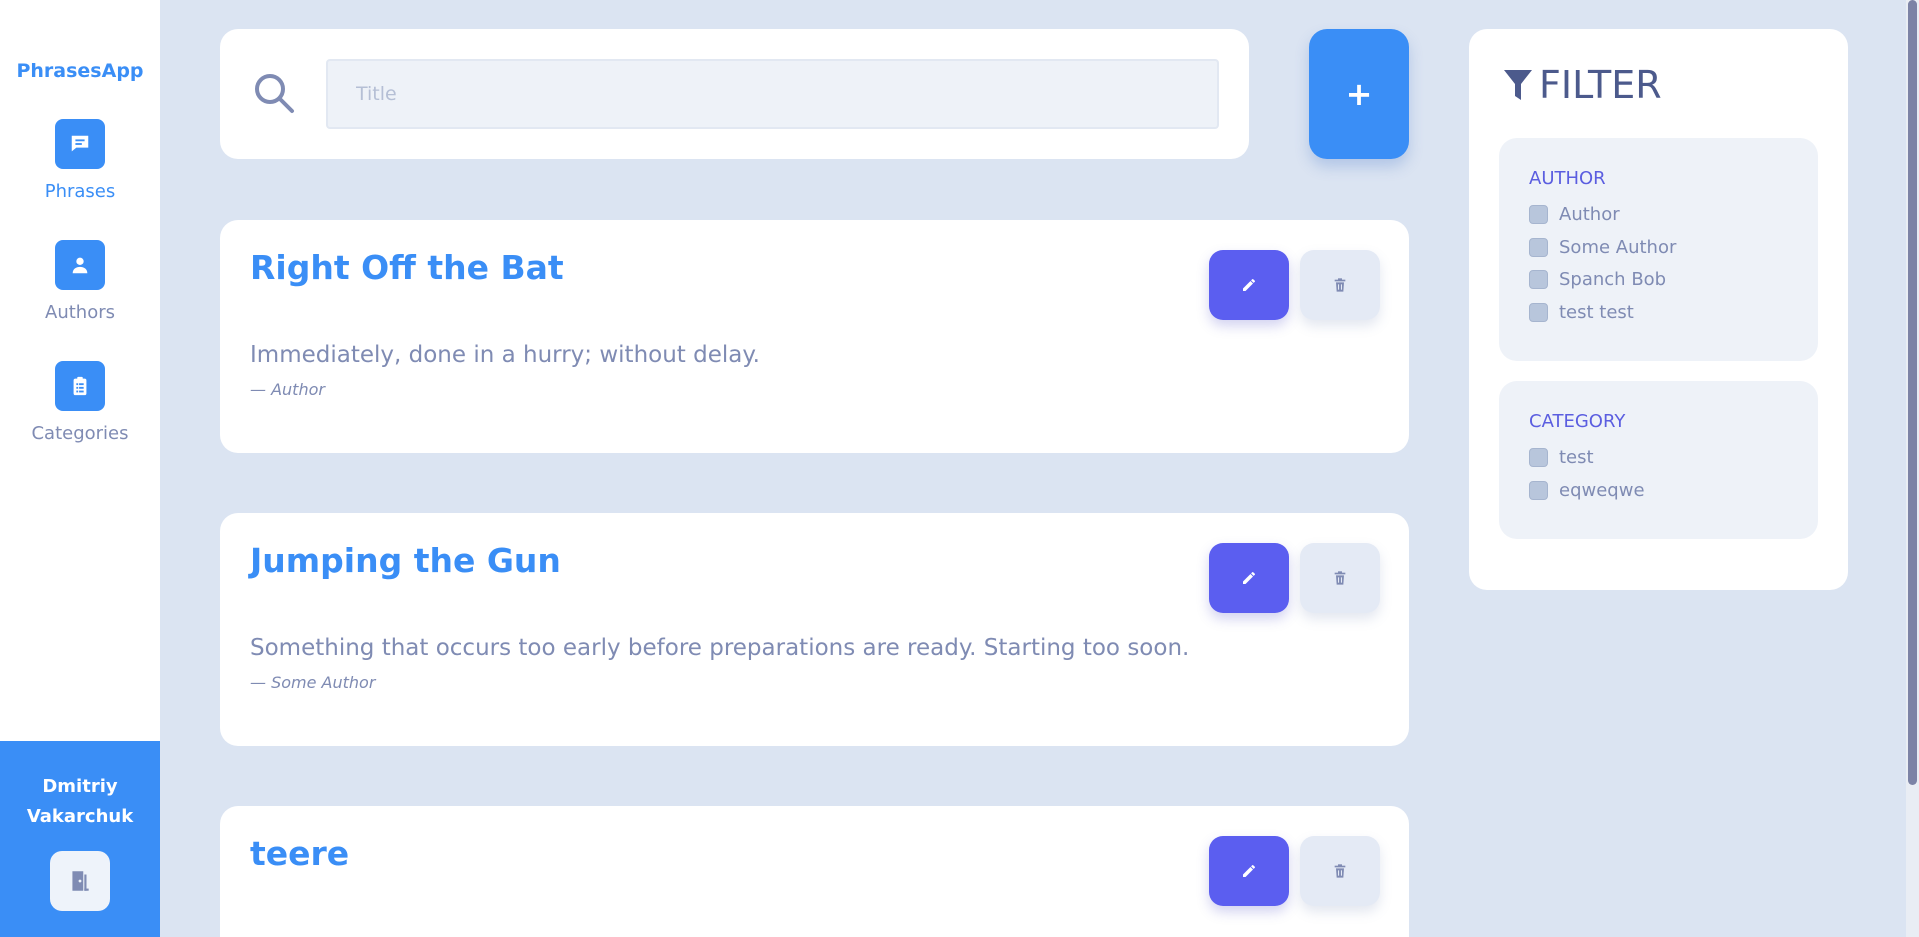 This screenshot has width=1919, height=937. What do you see at coordinates (1602, 490) in the screenshot?
I see `option-label: eqweqwe` at bounding box center [1602, 490].